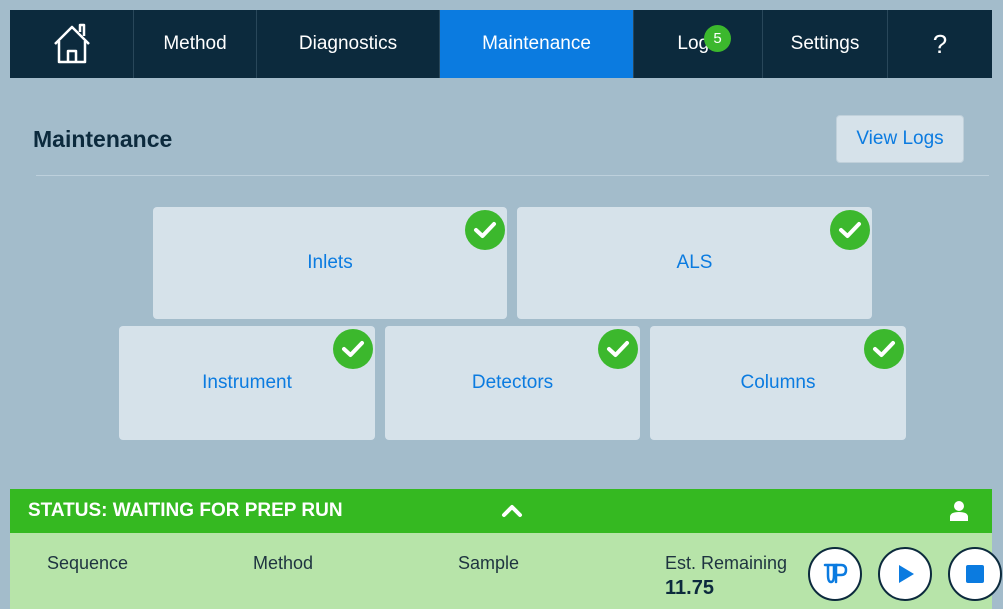 The height and width of the screenshot is (609, 1003). I want to click on tile-instrument-label: Instrument, so click(247, 382).